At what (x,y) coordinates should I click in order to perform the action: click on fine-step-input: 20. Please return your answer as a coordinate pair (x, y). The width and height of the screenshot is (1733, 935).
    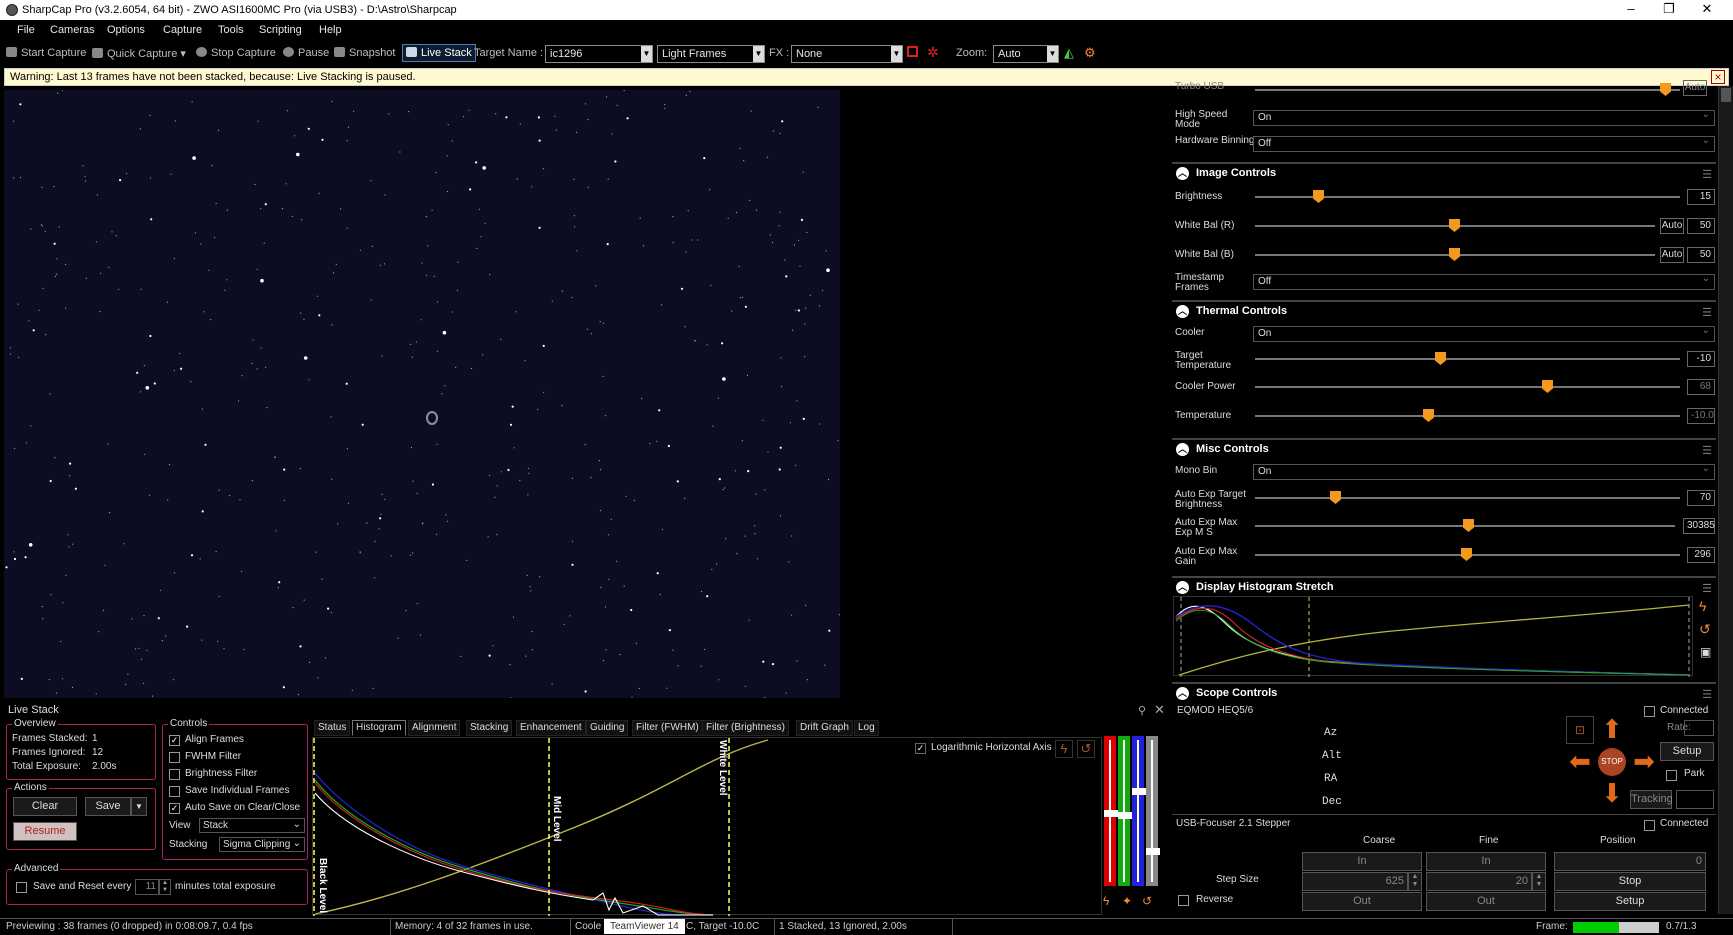
    Looking at the image, I should click on (1479, 881).